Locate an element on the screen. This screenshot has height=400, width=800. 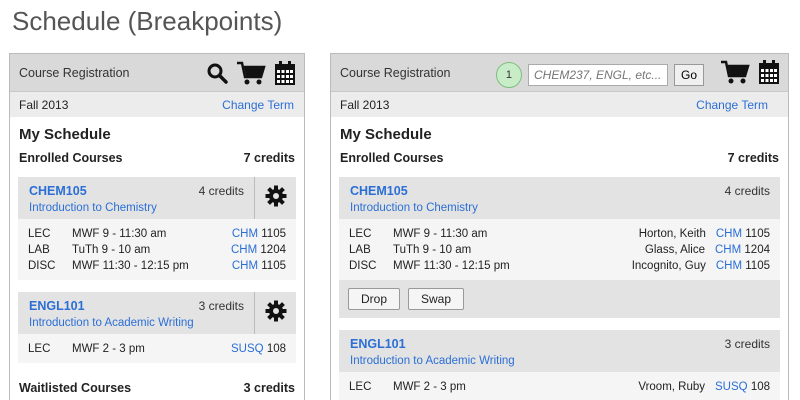
meeting-row: LAB TuTh 9 - 10 am CHM 1204 is located at coordinates (157, 250).